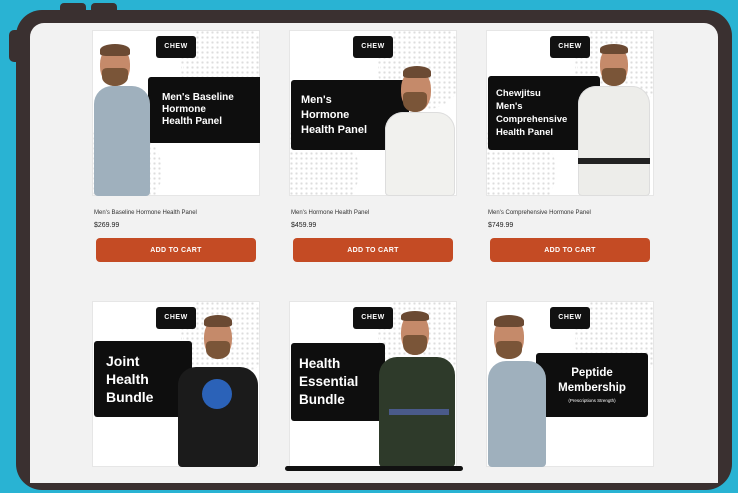 The width and height of the screenshot is (738, 493). Describe the element at coordinates (192, 121) in the screenshot. I see `banner-line: Health Panel` at that location.